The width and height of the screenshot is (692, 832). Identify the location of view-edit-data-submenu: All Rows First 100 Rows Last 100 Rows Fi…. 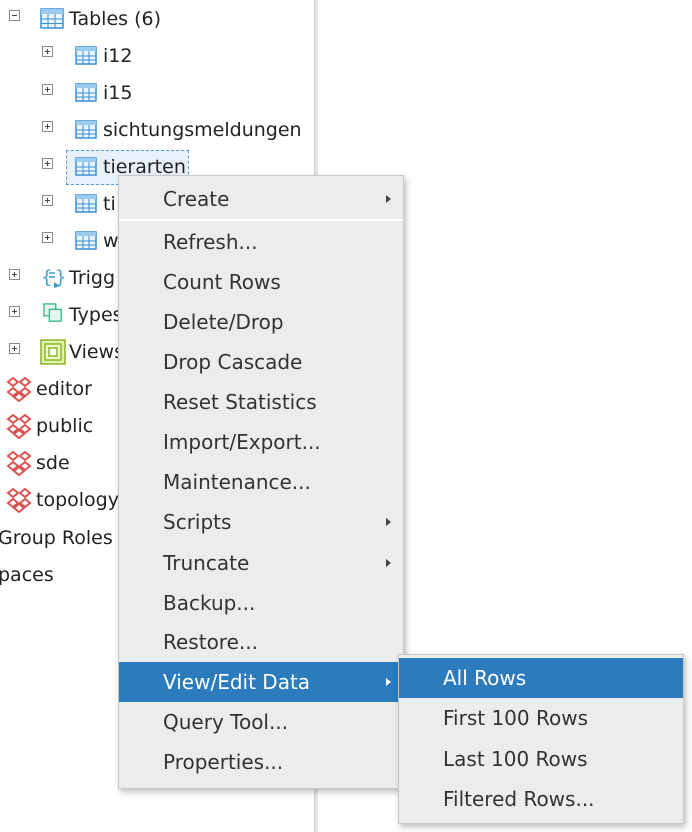
(541, 739).